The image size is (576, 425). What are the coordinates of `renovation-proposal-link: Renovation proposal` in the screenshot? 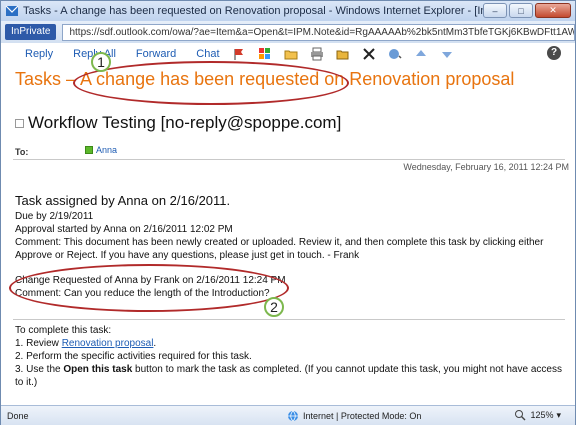 It's located at (108, 343).